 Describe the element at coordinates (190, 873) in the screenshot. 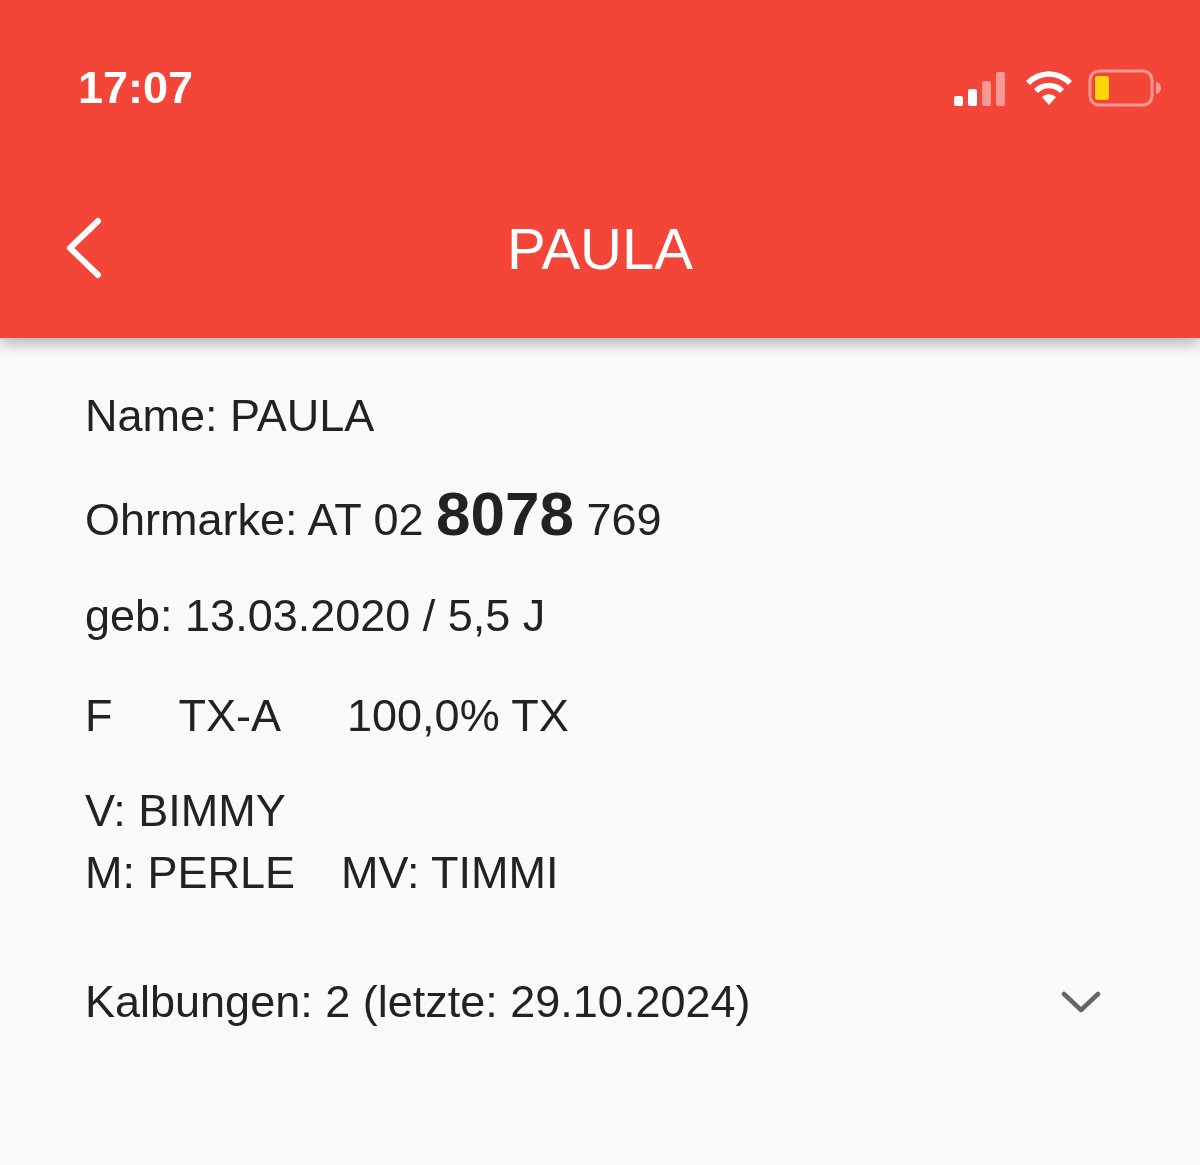

I see `mother-text: M: PERLE` at that location.